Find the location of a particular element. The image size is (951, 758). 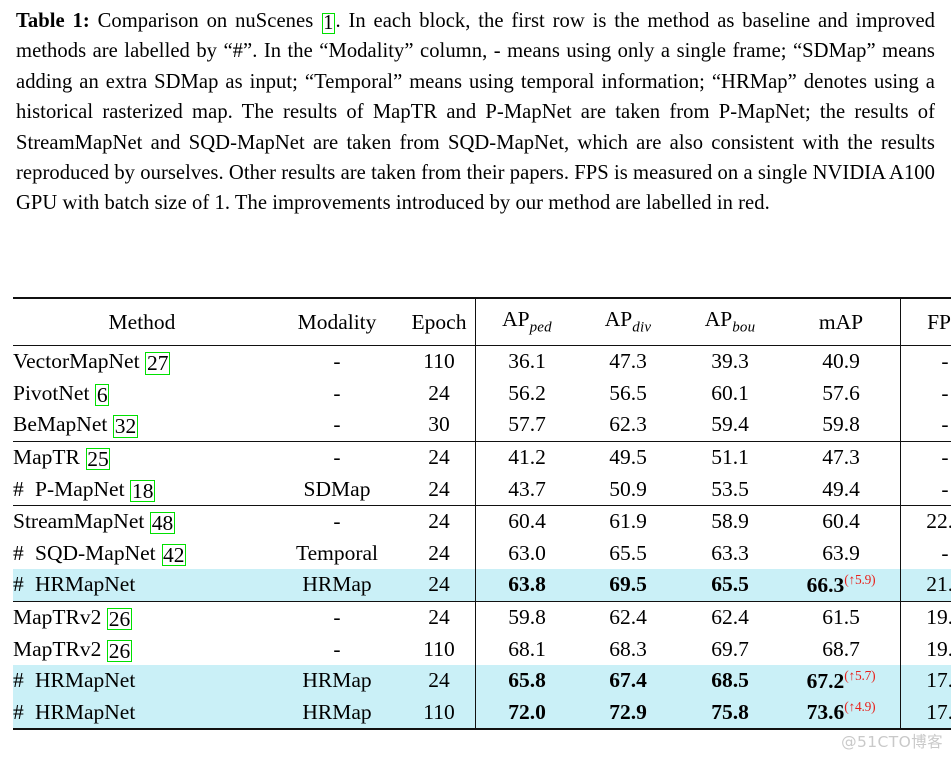

map-value: 57.6 is located at coordinates (841, 392).